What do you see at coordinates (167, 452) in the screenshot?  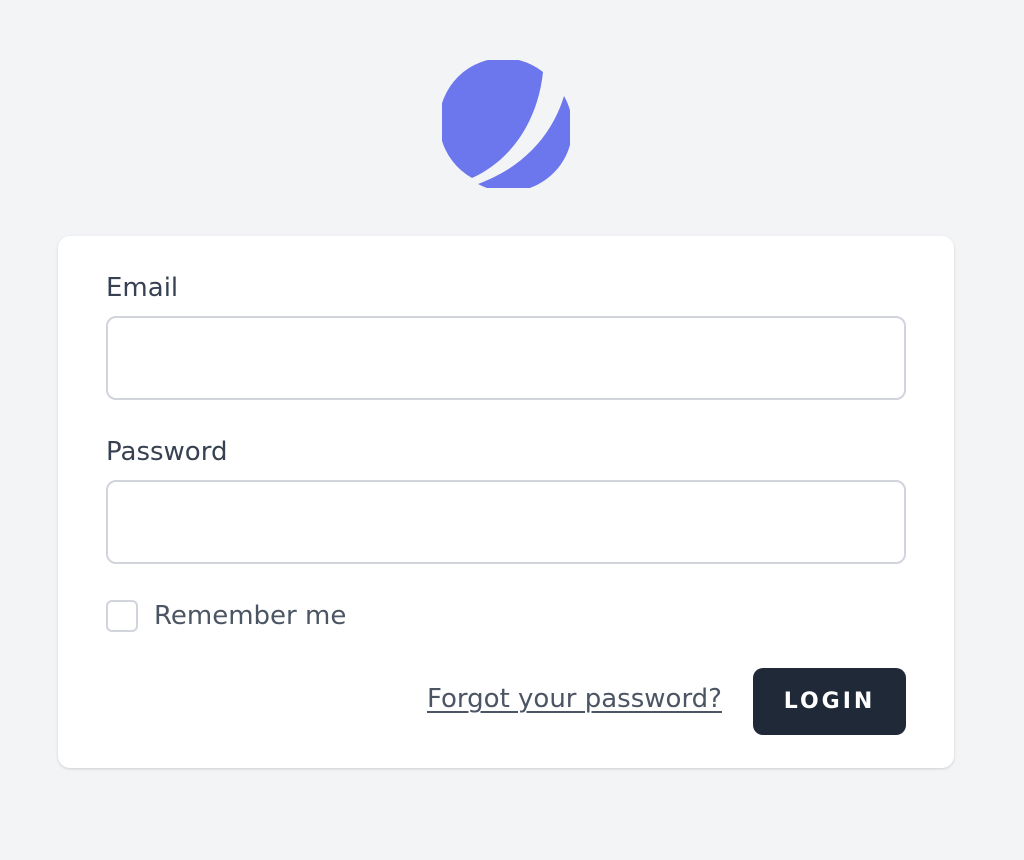 I see `password-label: Password` at bounding box center [167, 452].